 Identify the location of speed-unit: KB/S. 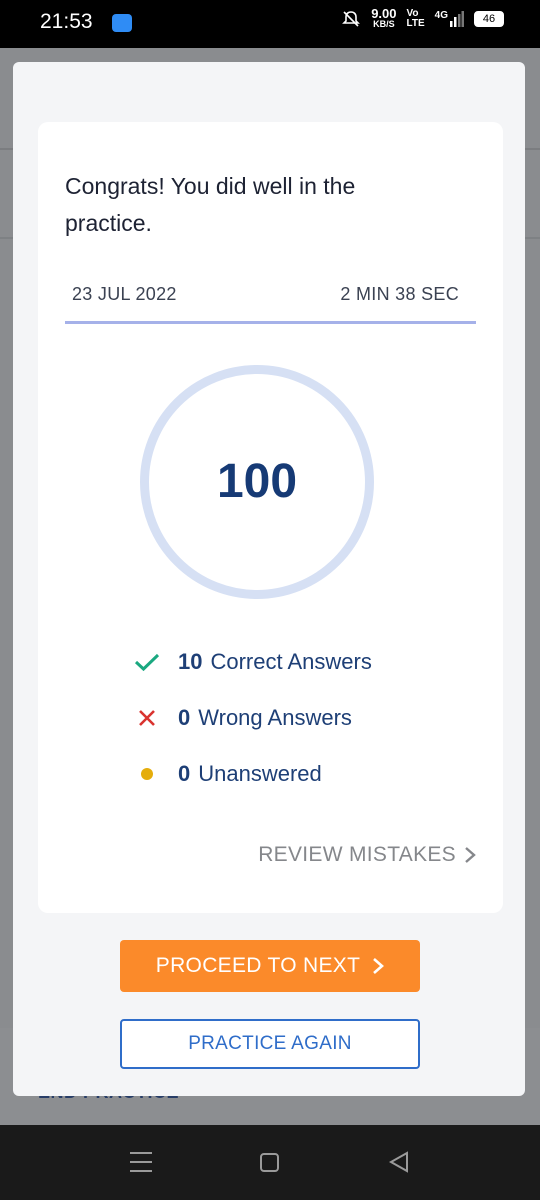
(384, 24).